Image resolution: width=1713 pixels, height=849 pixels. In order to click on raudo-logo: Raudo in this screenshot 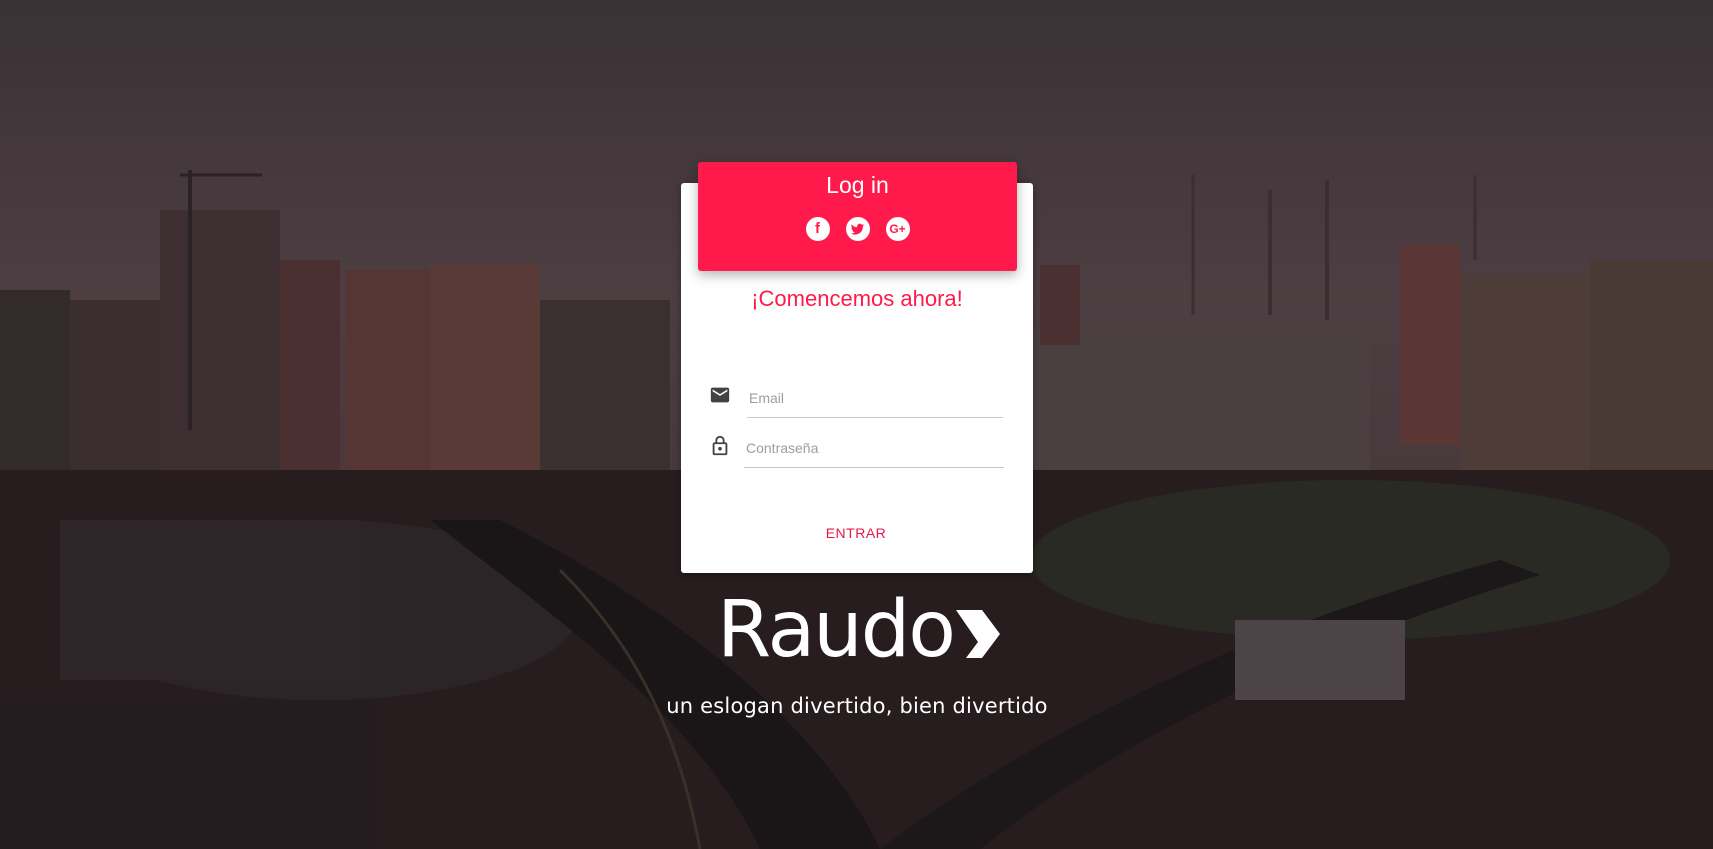, I will do `click(862, 630)`.